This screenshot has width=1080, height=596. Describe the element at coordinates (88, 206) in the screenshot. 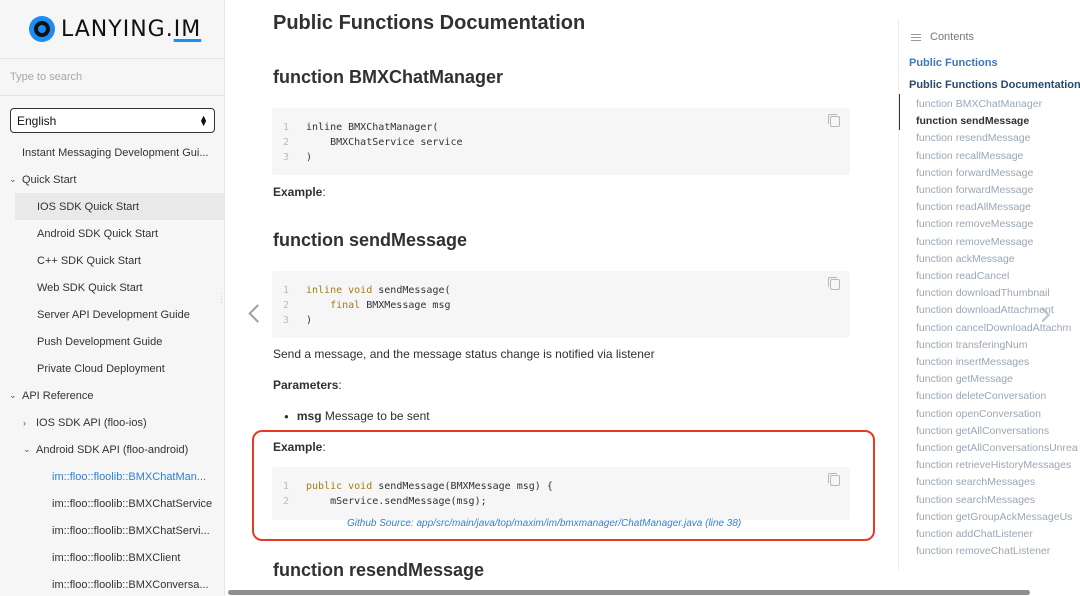

I see `nav-item-label: IOS SDK Quick Start` at that location.